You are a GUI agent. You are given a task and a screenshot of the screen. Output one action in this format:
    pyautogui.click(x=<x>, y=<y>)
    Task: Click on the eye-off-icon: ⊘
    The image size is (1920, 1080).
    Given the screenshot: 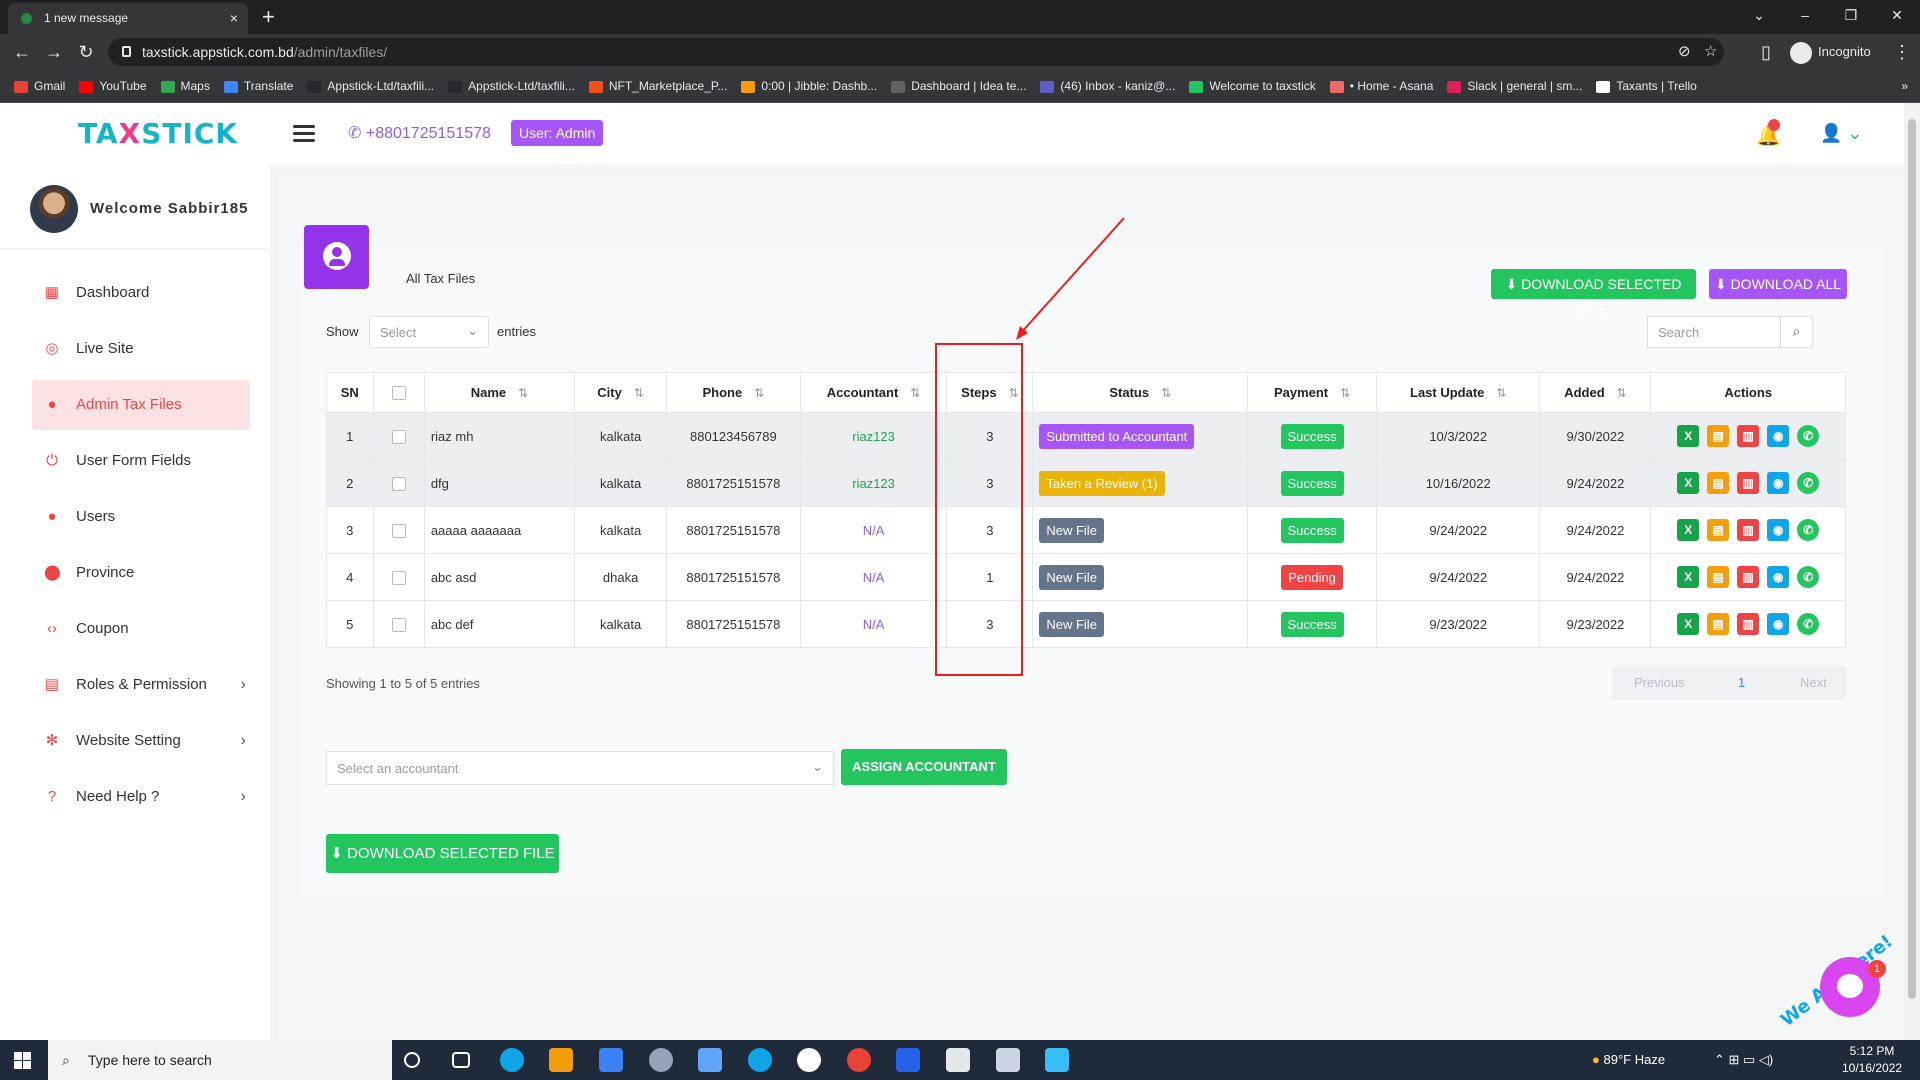 What is the action you would take?
    pyautogui.click(x=1684, y=52)
    